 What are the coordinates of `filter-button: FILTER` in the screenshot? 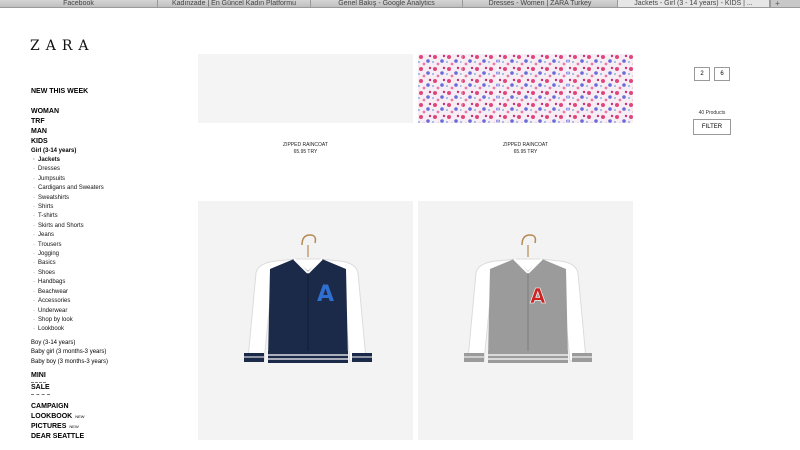 It's located at (712, 127).